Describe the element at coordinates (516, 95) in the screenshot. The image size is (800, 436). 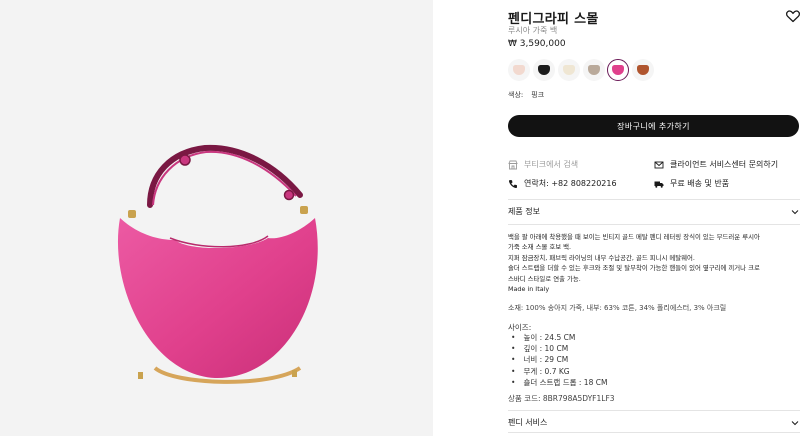
I see `color-label: 색상:` at that location.